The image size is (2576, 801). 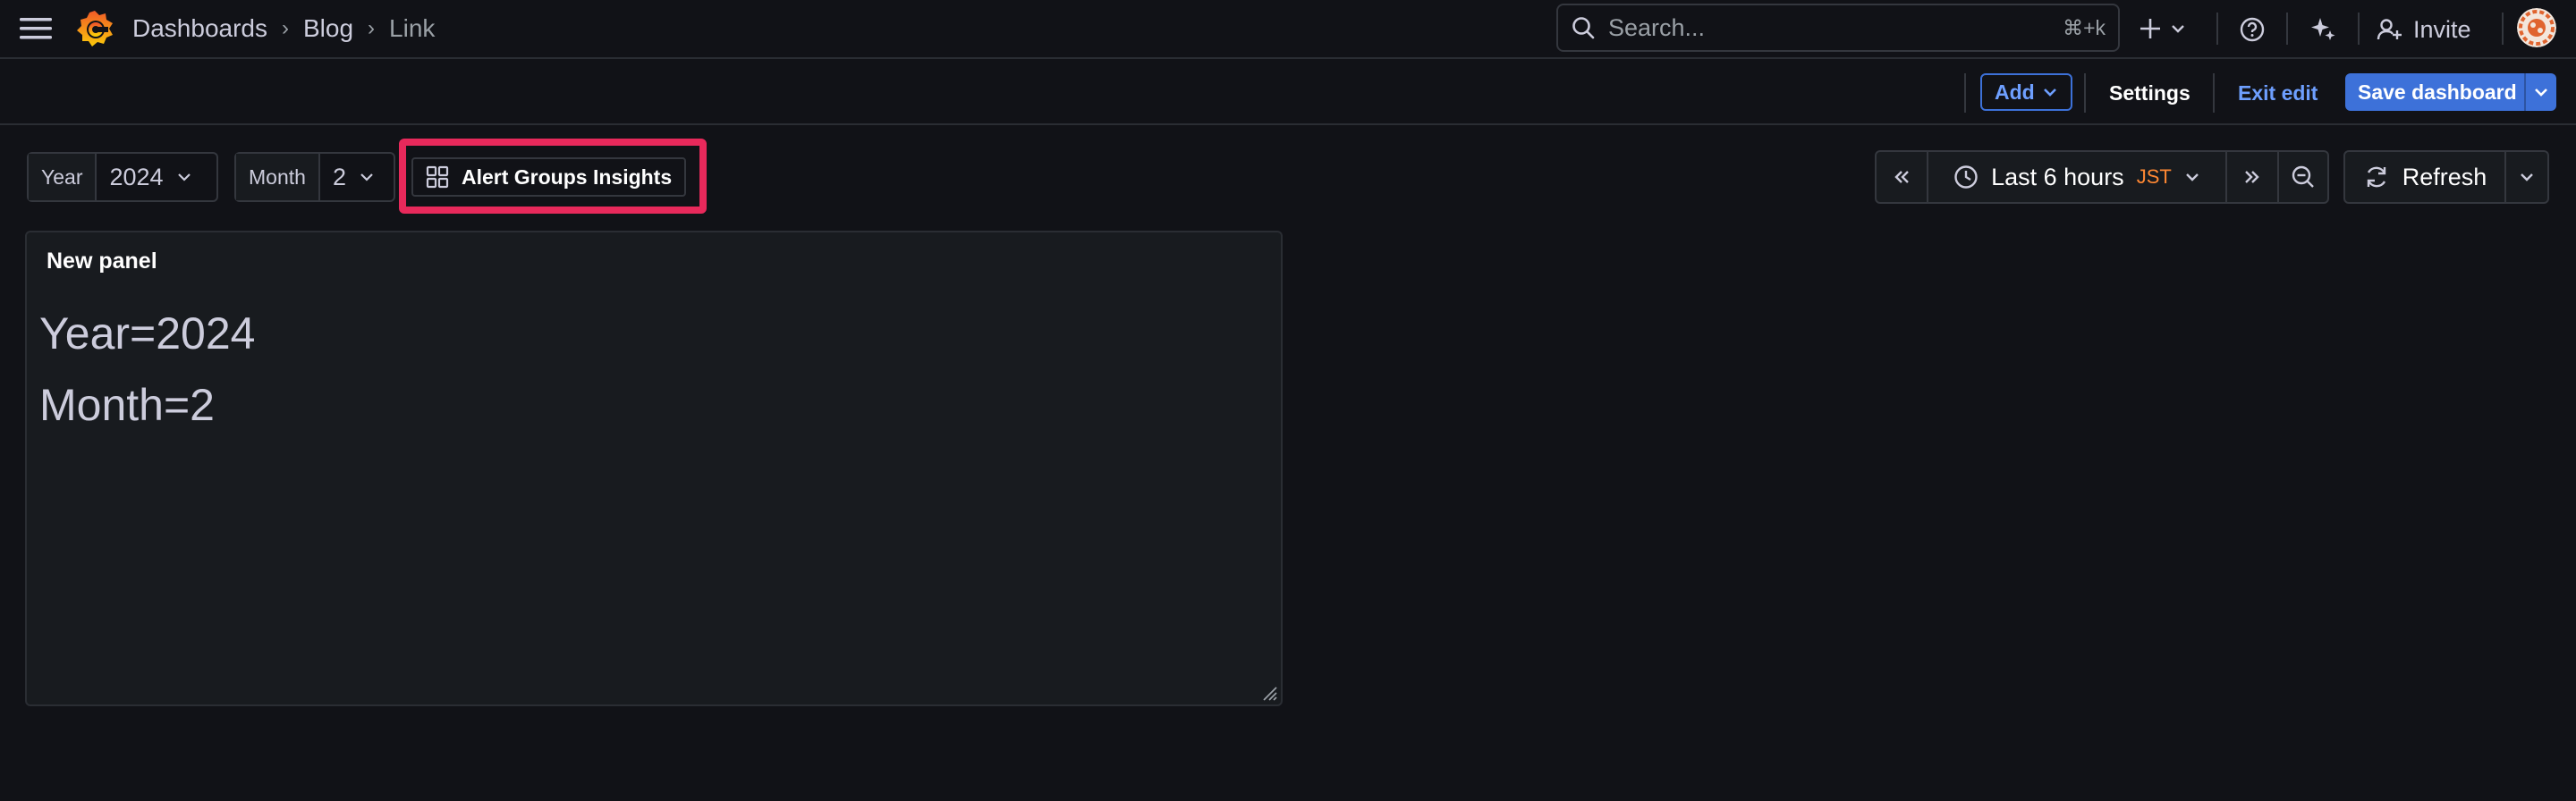 I want to click on invite-label: Invite, so click(x=2442, y=29).